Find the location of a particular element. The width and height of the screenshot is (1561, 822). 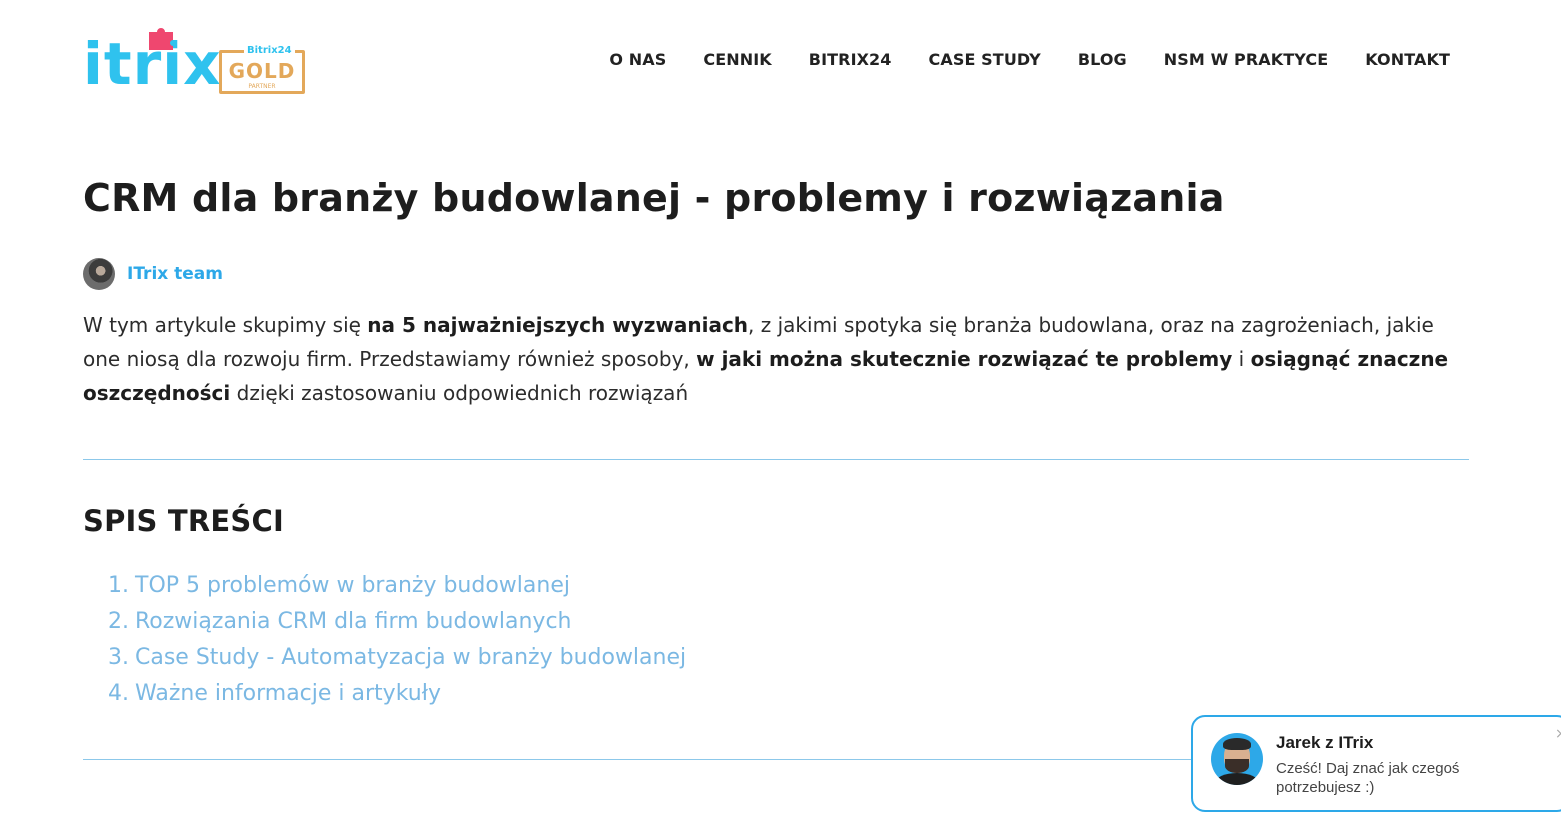

nav-item-case-study: CASE STUDY is located at coordinates (985, 60).